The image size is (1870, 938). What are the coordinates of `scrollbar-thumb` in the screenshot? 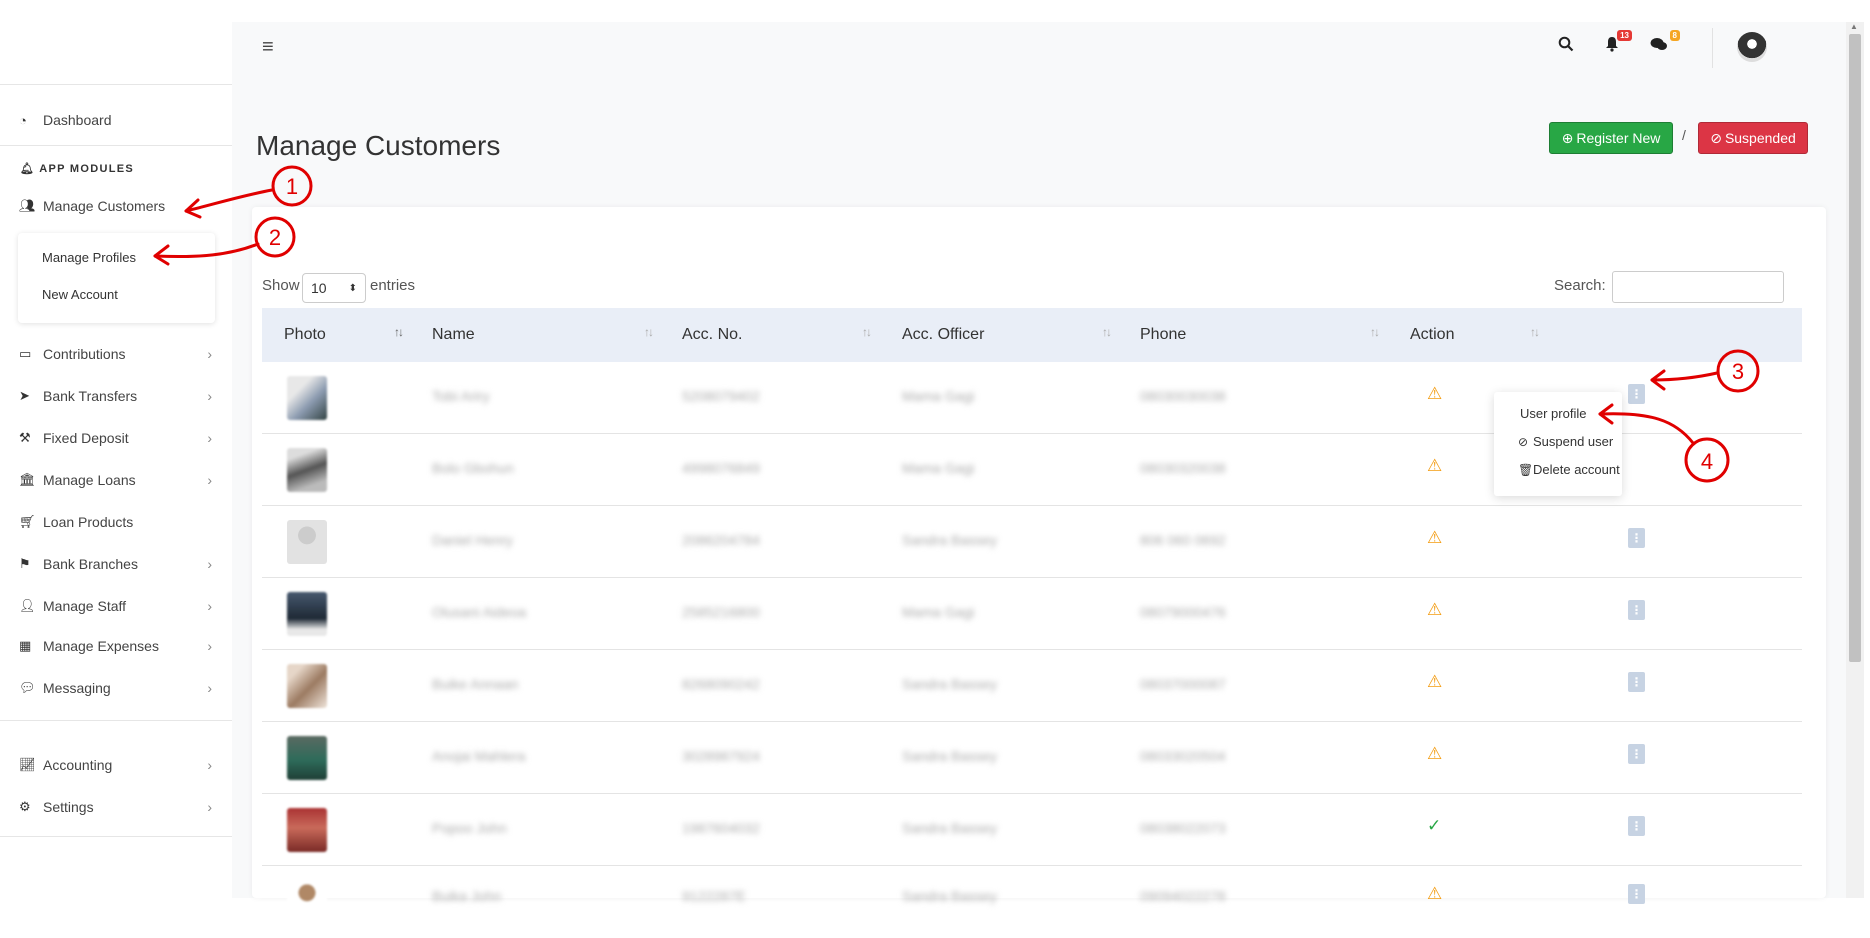 It's located at (1855, 348).